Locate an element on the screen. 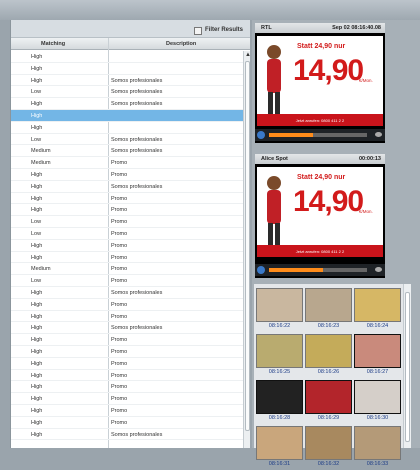 The width and height of the screenshot is (420, 470). live-timestamp: Sep 02 08:16:40.08 is located at coordinates (356, 28).